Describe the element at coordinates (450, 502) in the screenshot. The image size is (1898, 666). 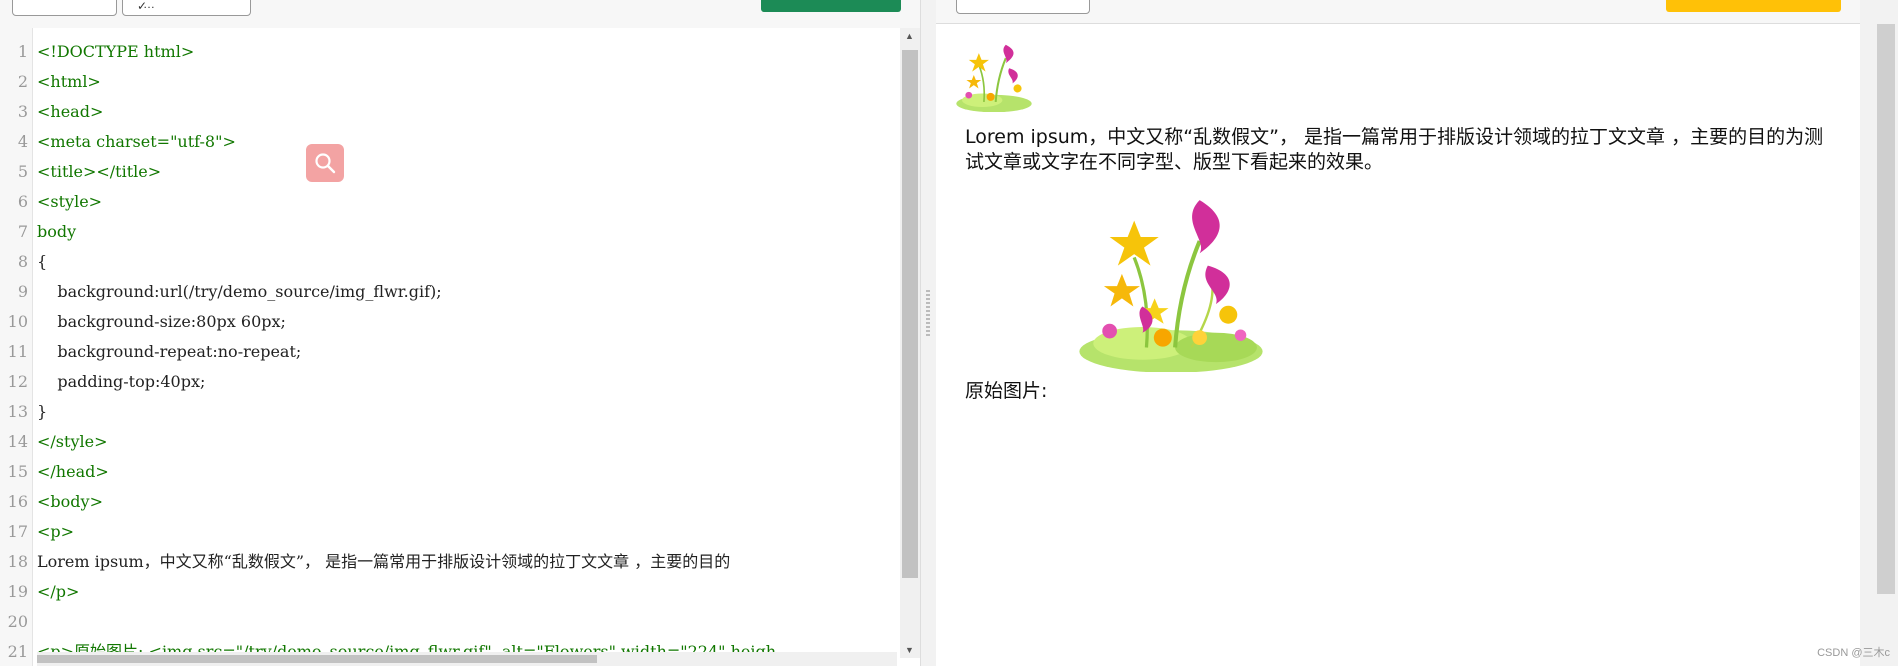
I see `code-line: 16 <body>` at that location.